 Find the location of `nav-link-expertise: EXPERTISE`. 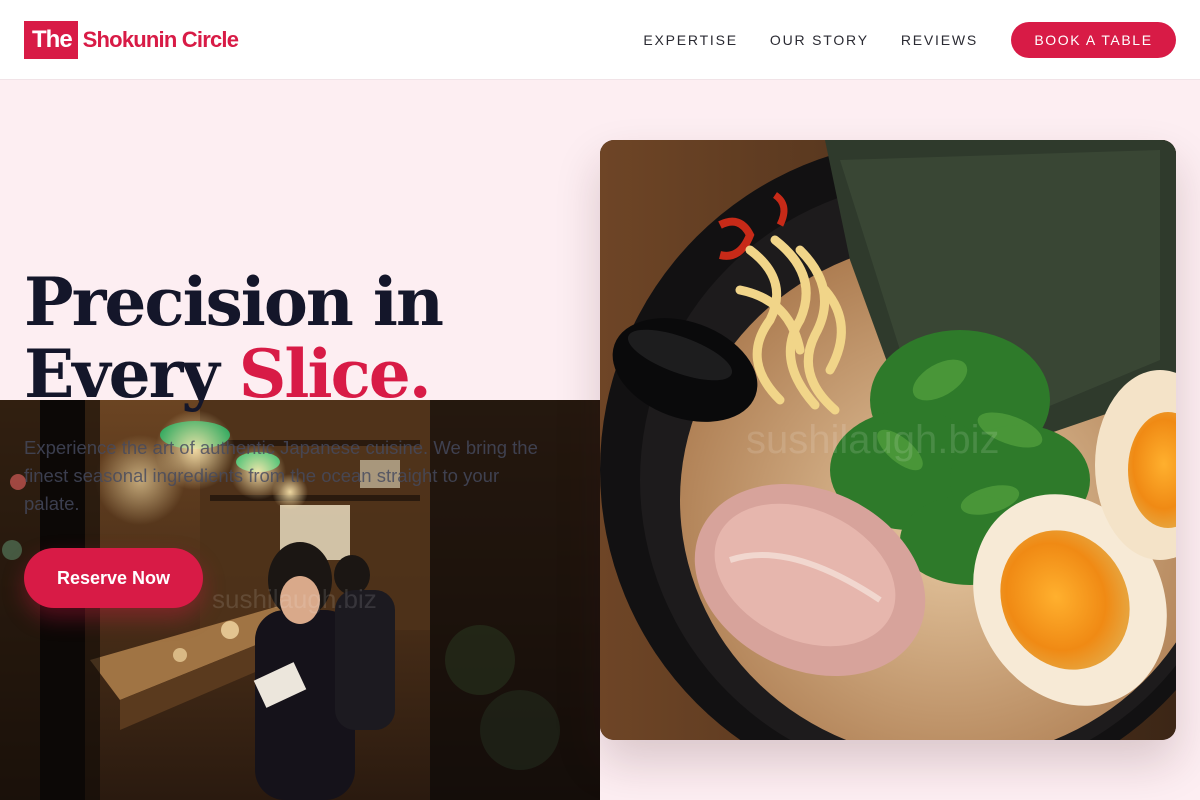

nav-link-expertise: EXPERTISE is located at coordinates (690, 40).